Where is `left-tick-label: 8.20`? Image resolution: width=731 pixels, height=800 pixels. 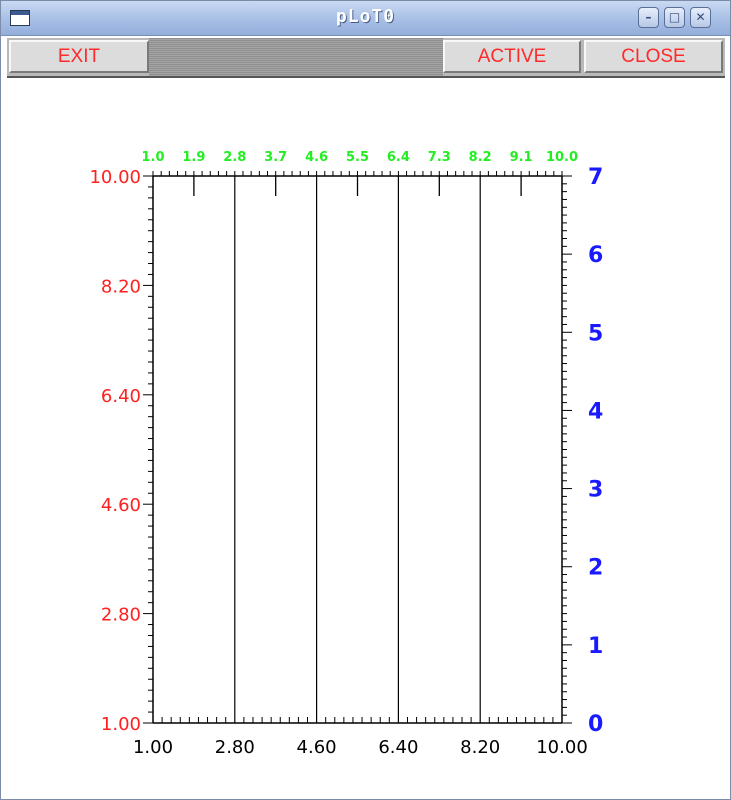 left-tick-label: 8.20 is located at coordinates (121, 286).